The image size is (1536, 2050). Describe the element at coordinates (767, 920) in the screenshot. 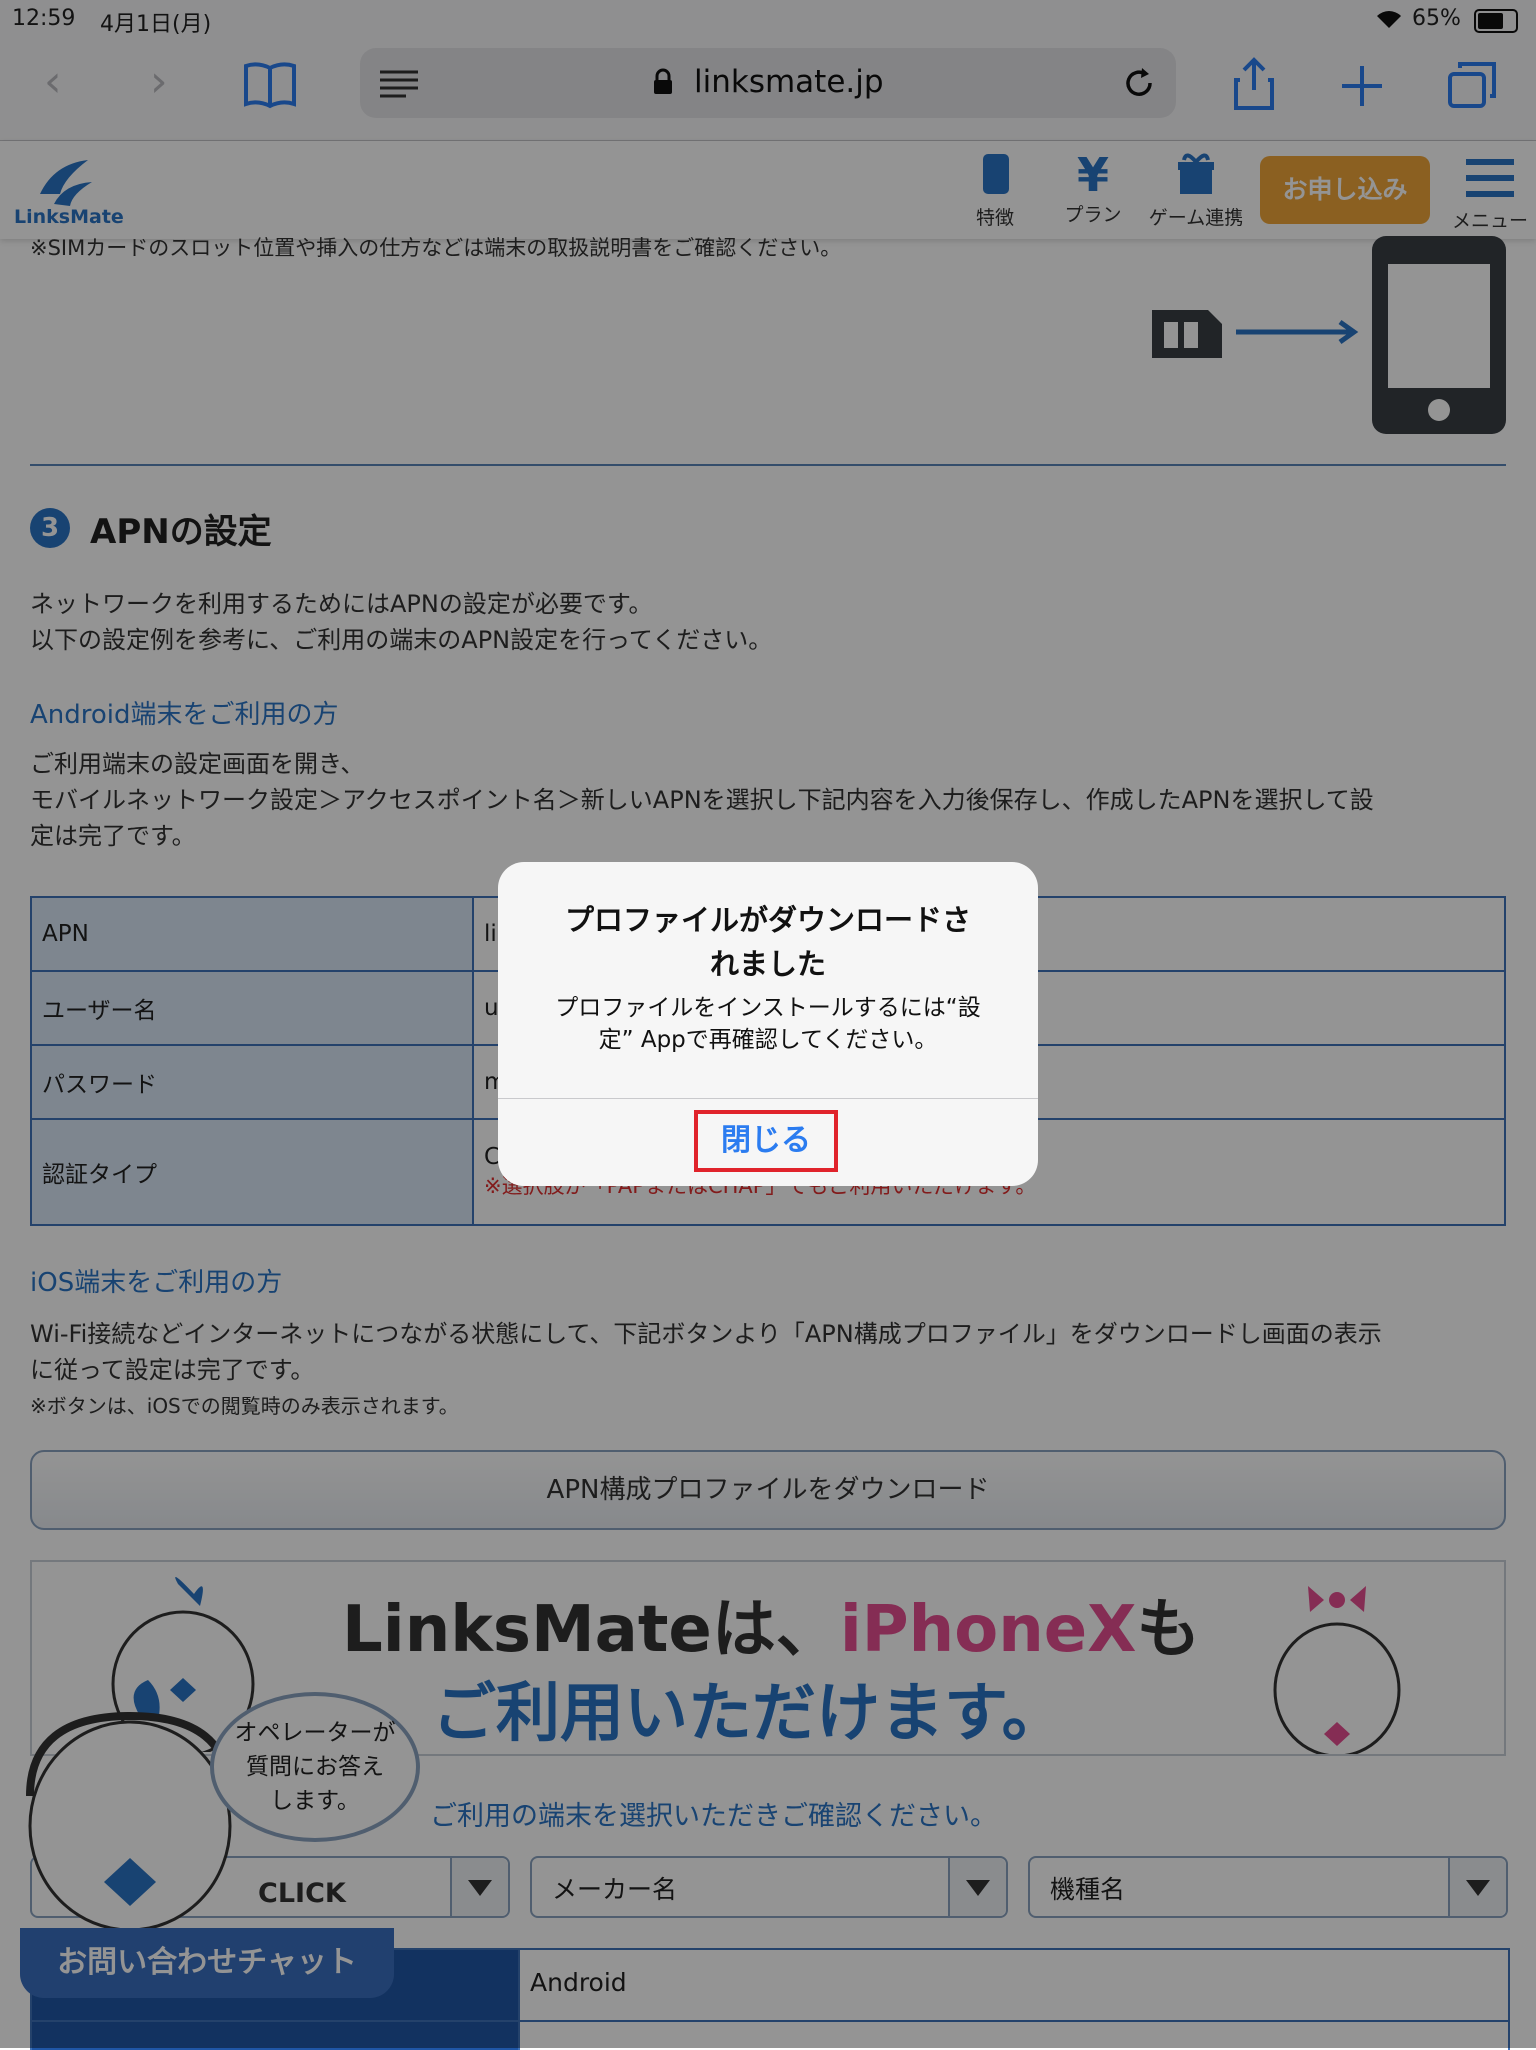

I see `alert-title-line: プロファイルがダウンロードさ` at that location.